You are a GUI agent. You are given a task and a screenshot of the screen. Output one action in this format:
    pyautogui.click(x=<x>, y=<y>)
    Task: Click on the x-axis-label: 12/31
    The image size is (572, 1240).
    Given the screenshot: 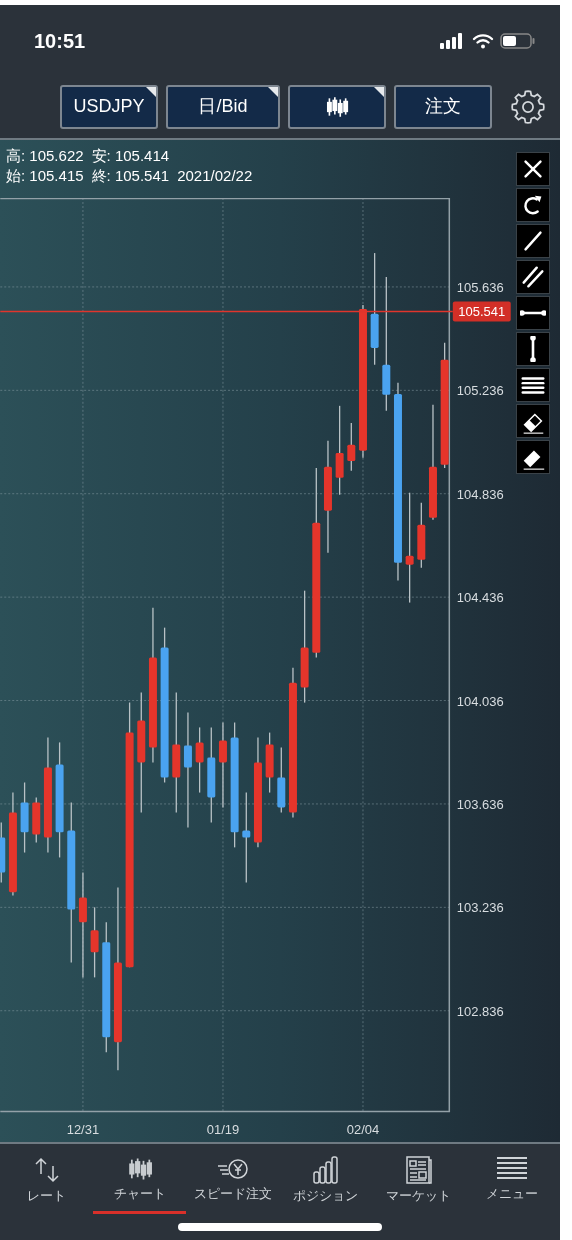 What is the action you would take?
    pyautogui.click(x=83, y=1129)
    